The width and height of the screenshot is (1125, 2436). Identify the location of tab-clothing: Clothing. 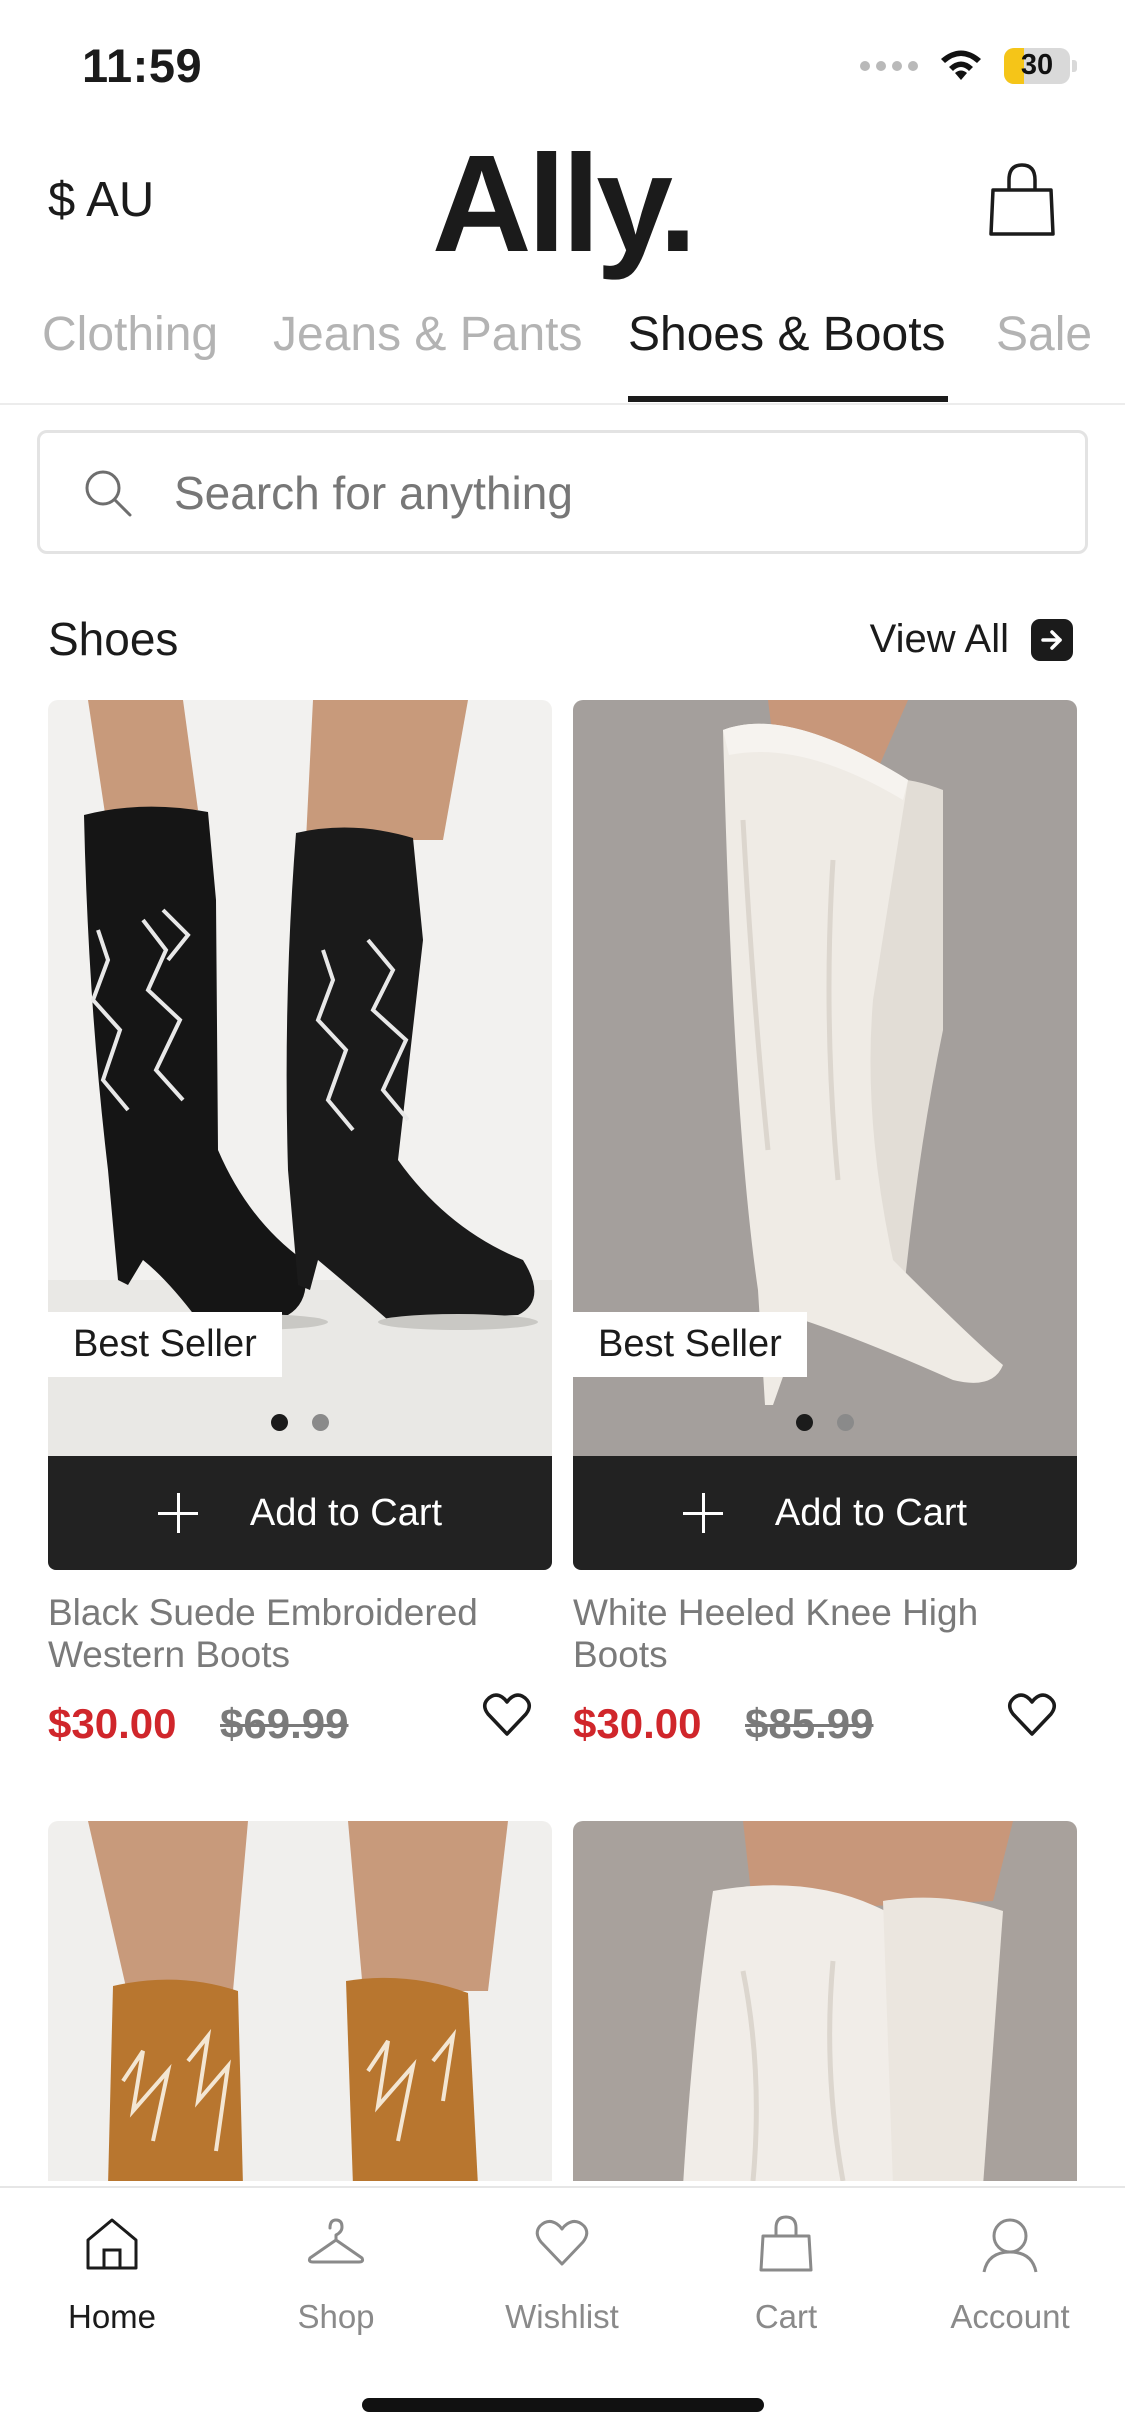
(130, 334).